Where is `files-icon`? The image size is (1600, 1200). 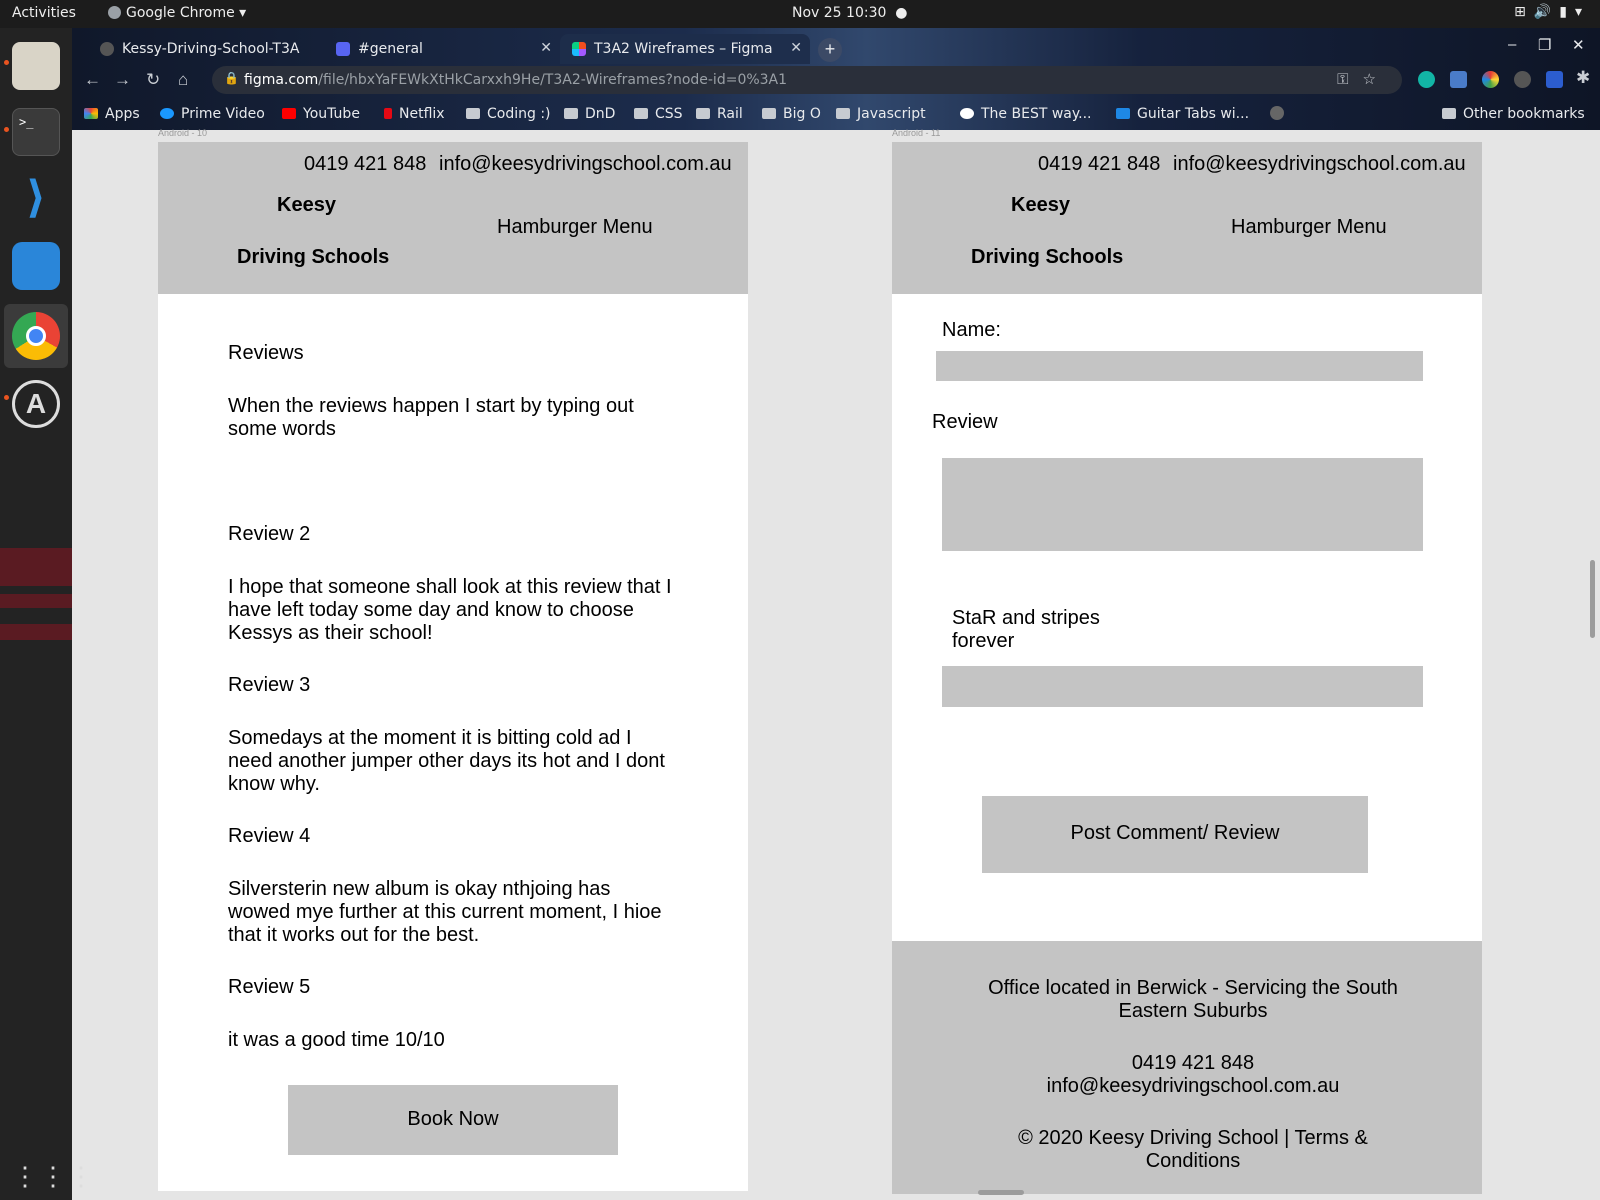
files-icon is located at coordinates (36, 66).